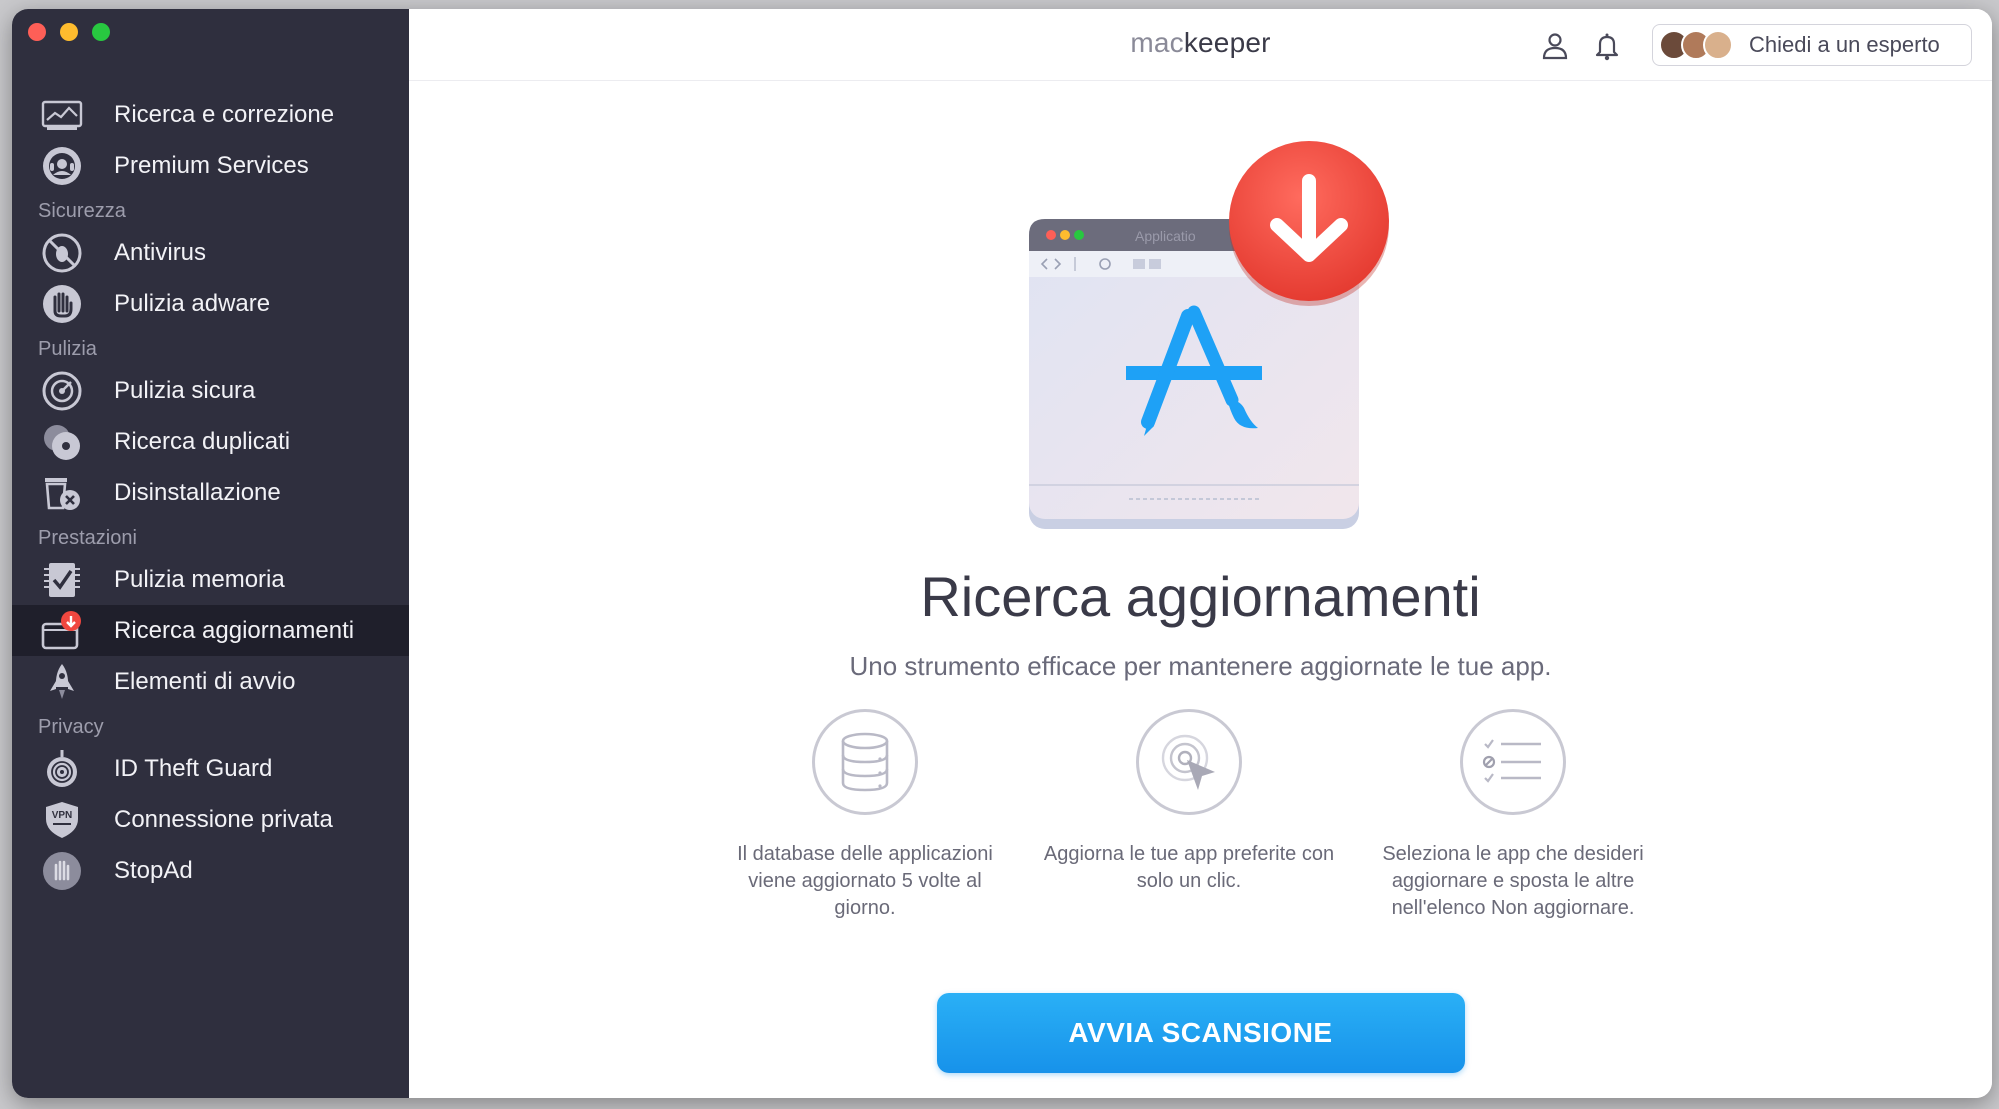 This screenshot has width=1999, height=1109. I want to click on vpn-shield-icon: VPN, so click(62, 820).